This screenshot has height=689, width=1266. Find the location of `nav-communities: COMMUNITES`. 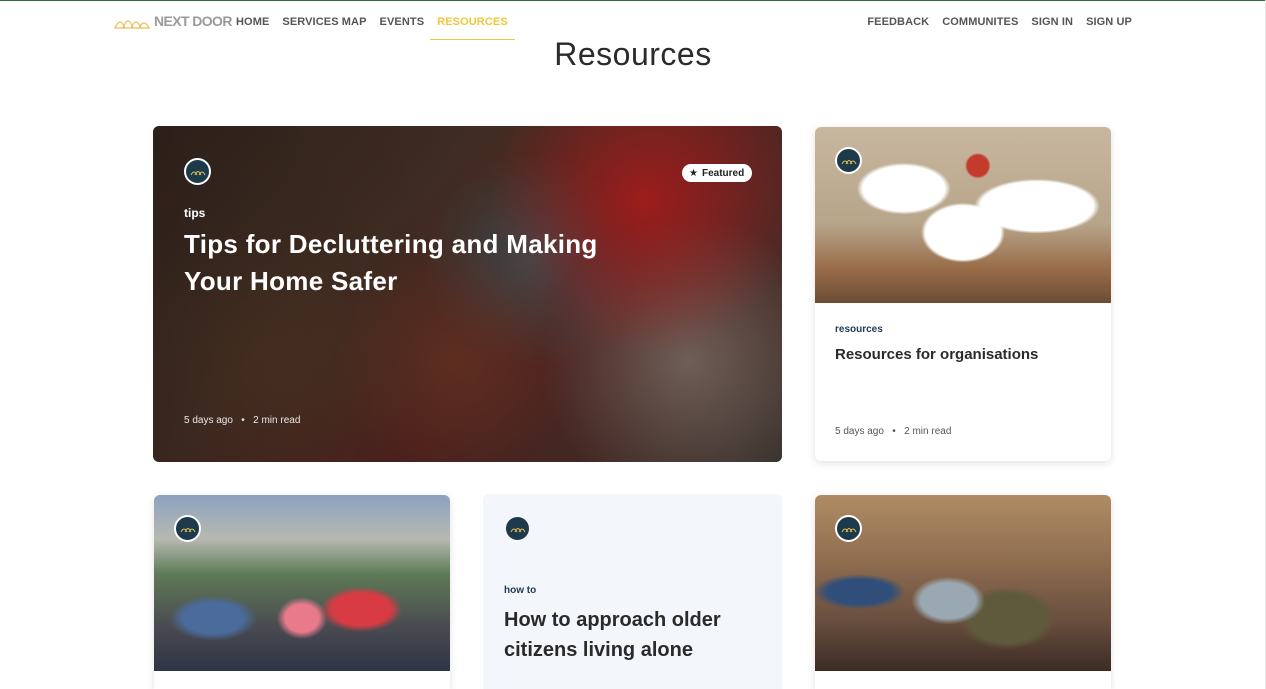

nav-communities: COMMUNITES is located at coordinates (980, 20).